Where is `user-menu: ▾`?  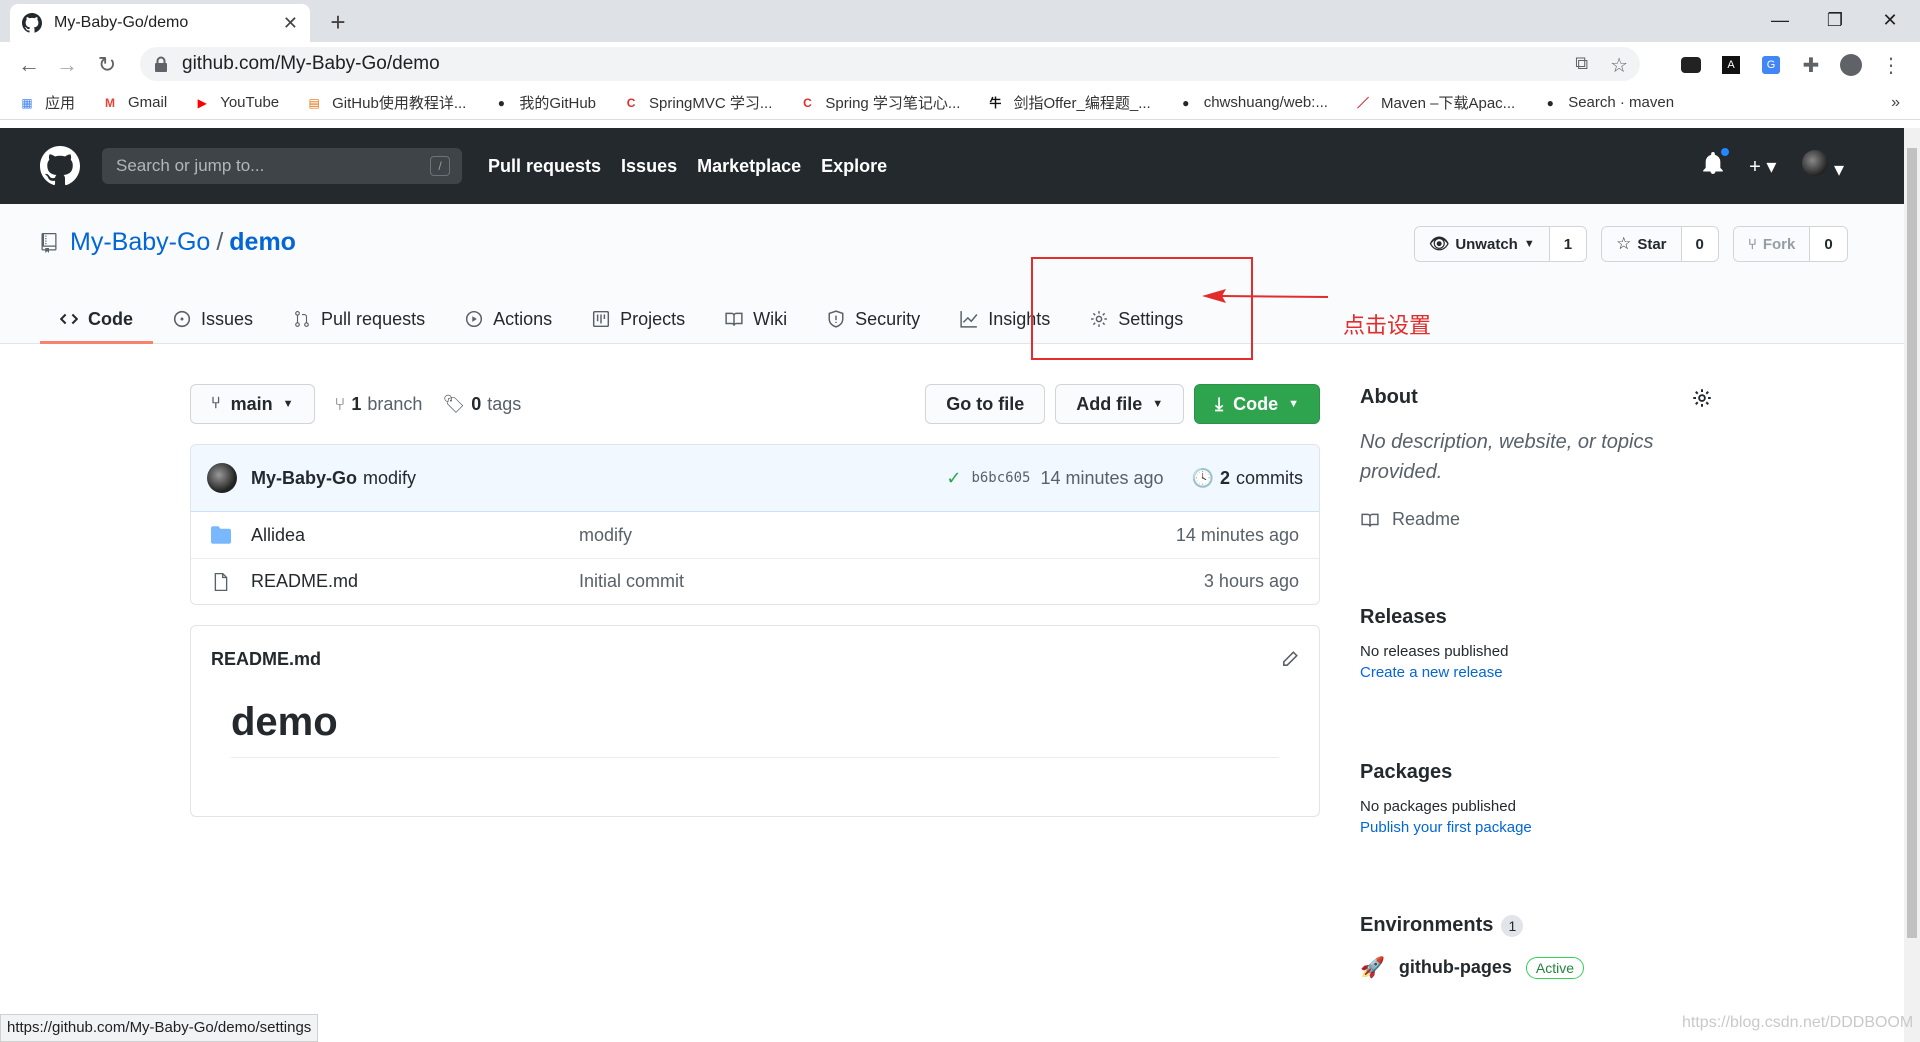
user-menu: ▾ is located at coordinates (1823, 166).